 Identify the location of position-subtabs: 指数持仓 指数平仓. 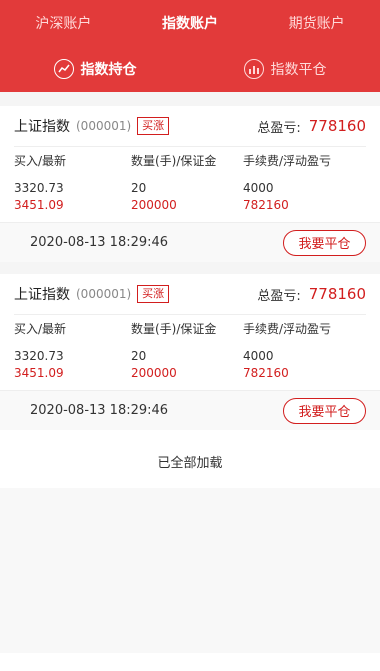
(190, 69).